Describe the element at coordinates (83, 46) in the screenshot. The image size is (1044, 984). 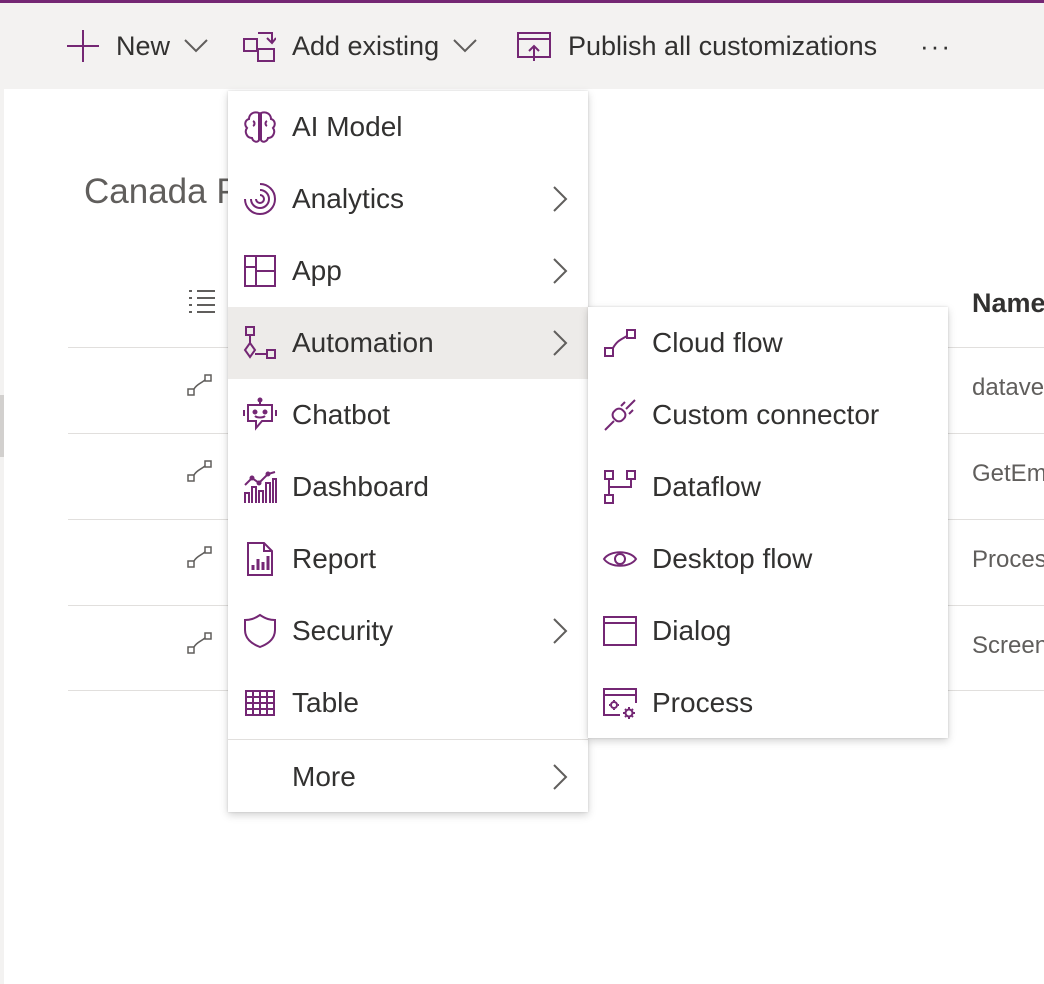
I see `plus-icon` at that location.